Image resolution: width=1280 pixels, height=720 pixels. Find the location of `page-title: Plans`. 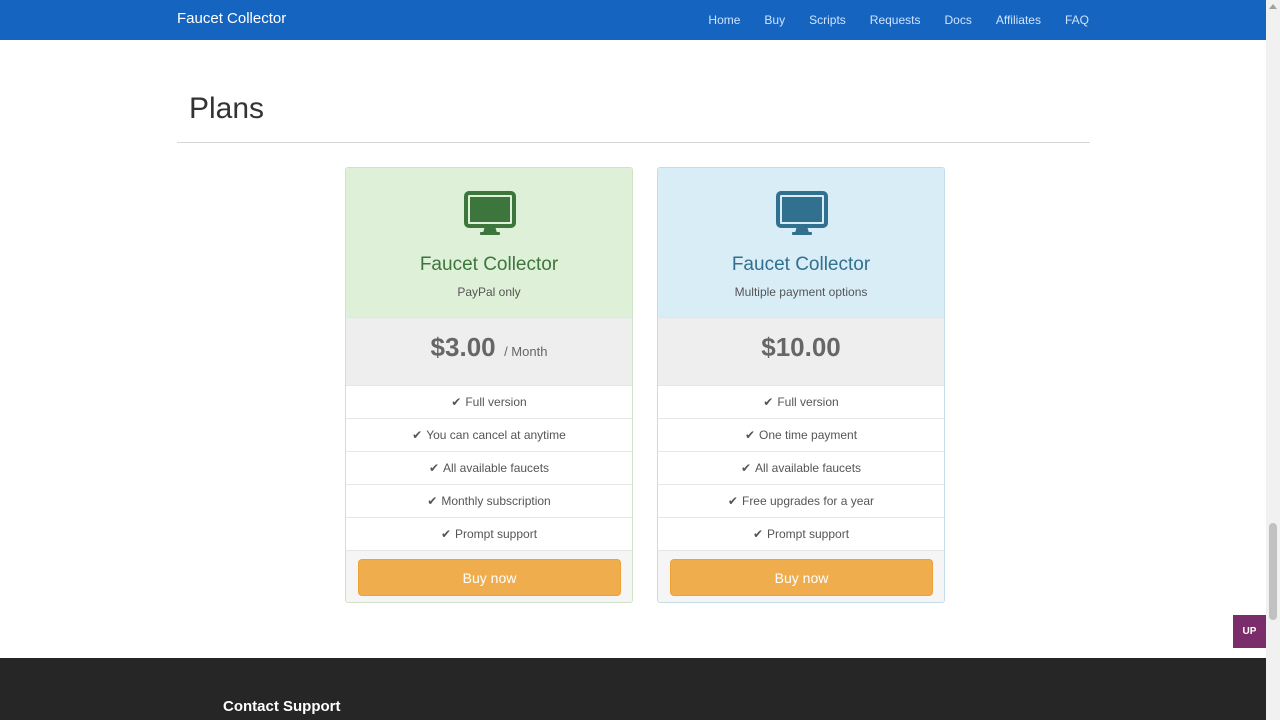

page-title: Plans is located at coordinates (227, 108).